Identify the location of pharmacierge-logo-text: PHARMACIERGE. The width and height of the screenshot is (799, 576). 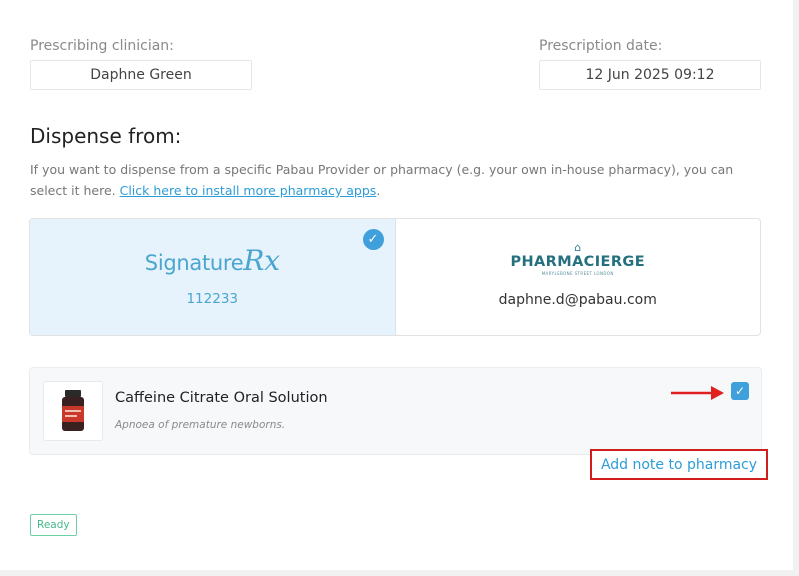
(577, 261).